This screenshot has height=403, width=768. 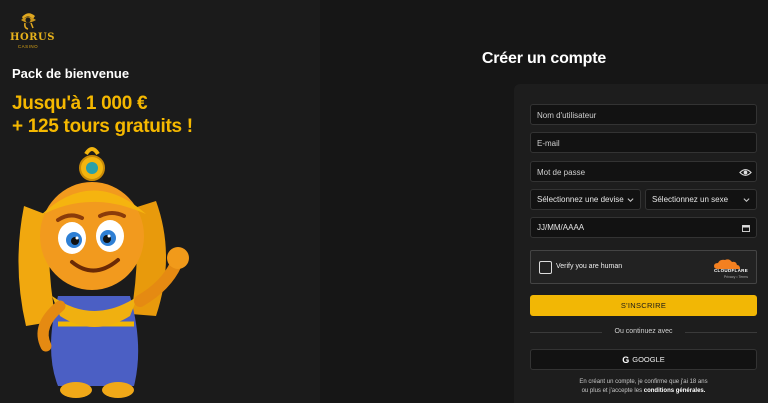 I want to click on eye-of-horus-icon, so click(x=28, y=21).